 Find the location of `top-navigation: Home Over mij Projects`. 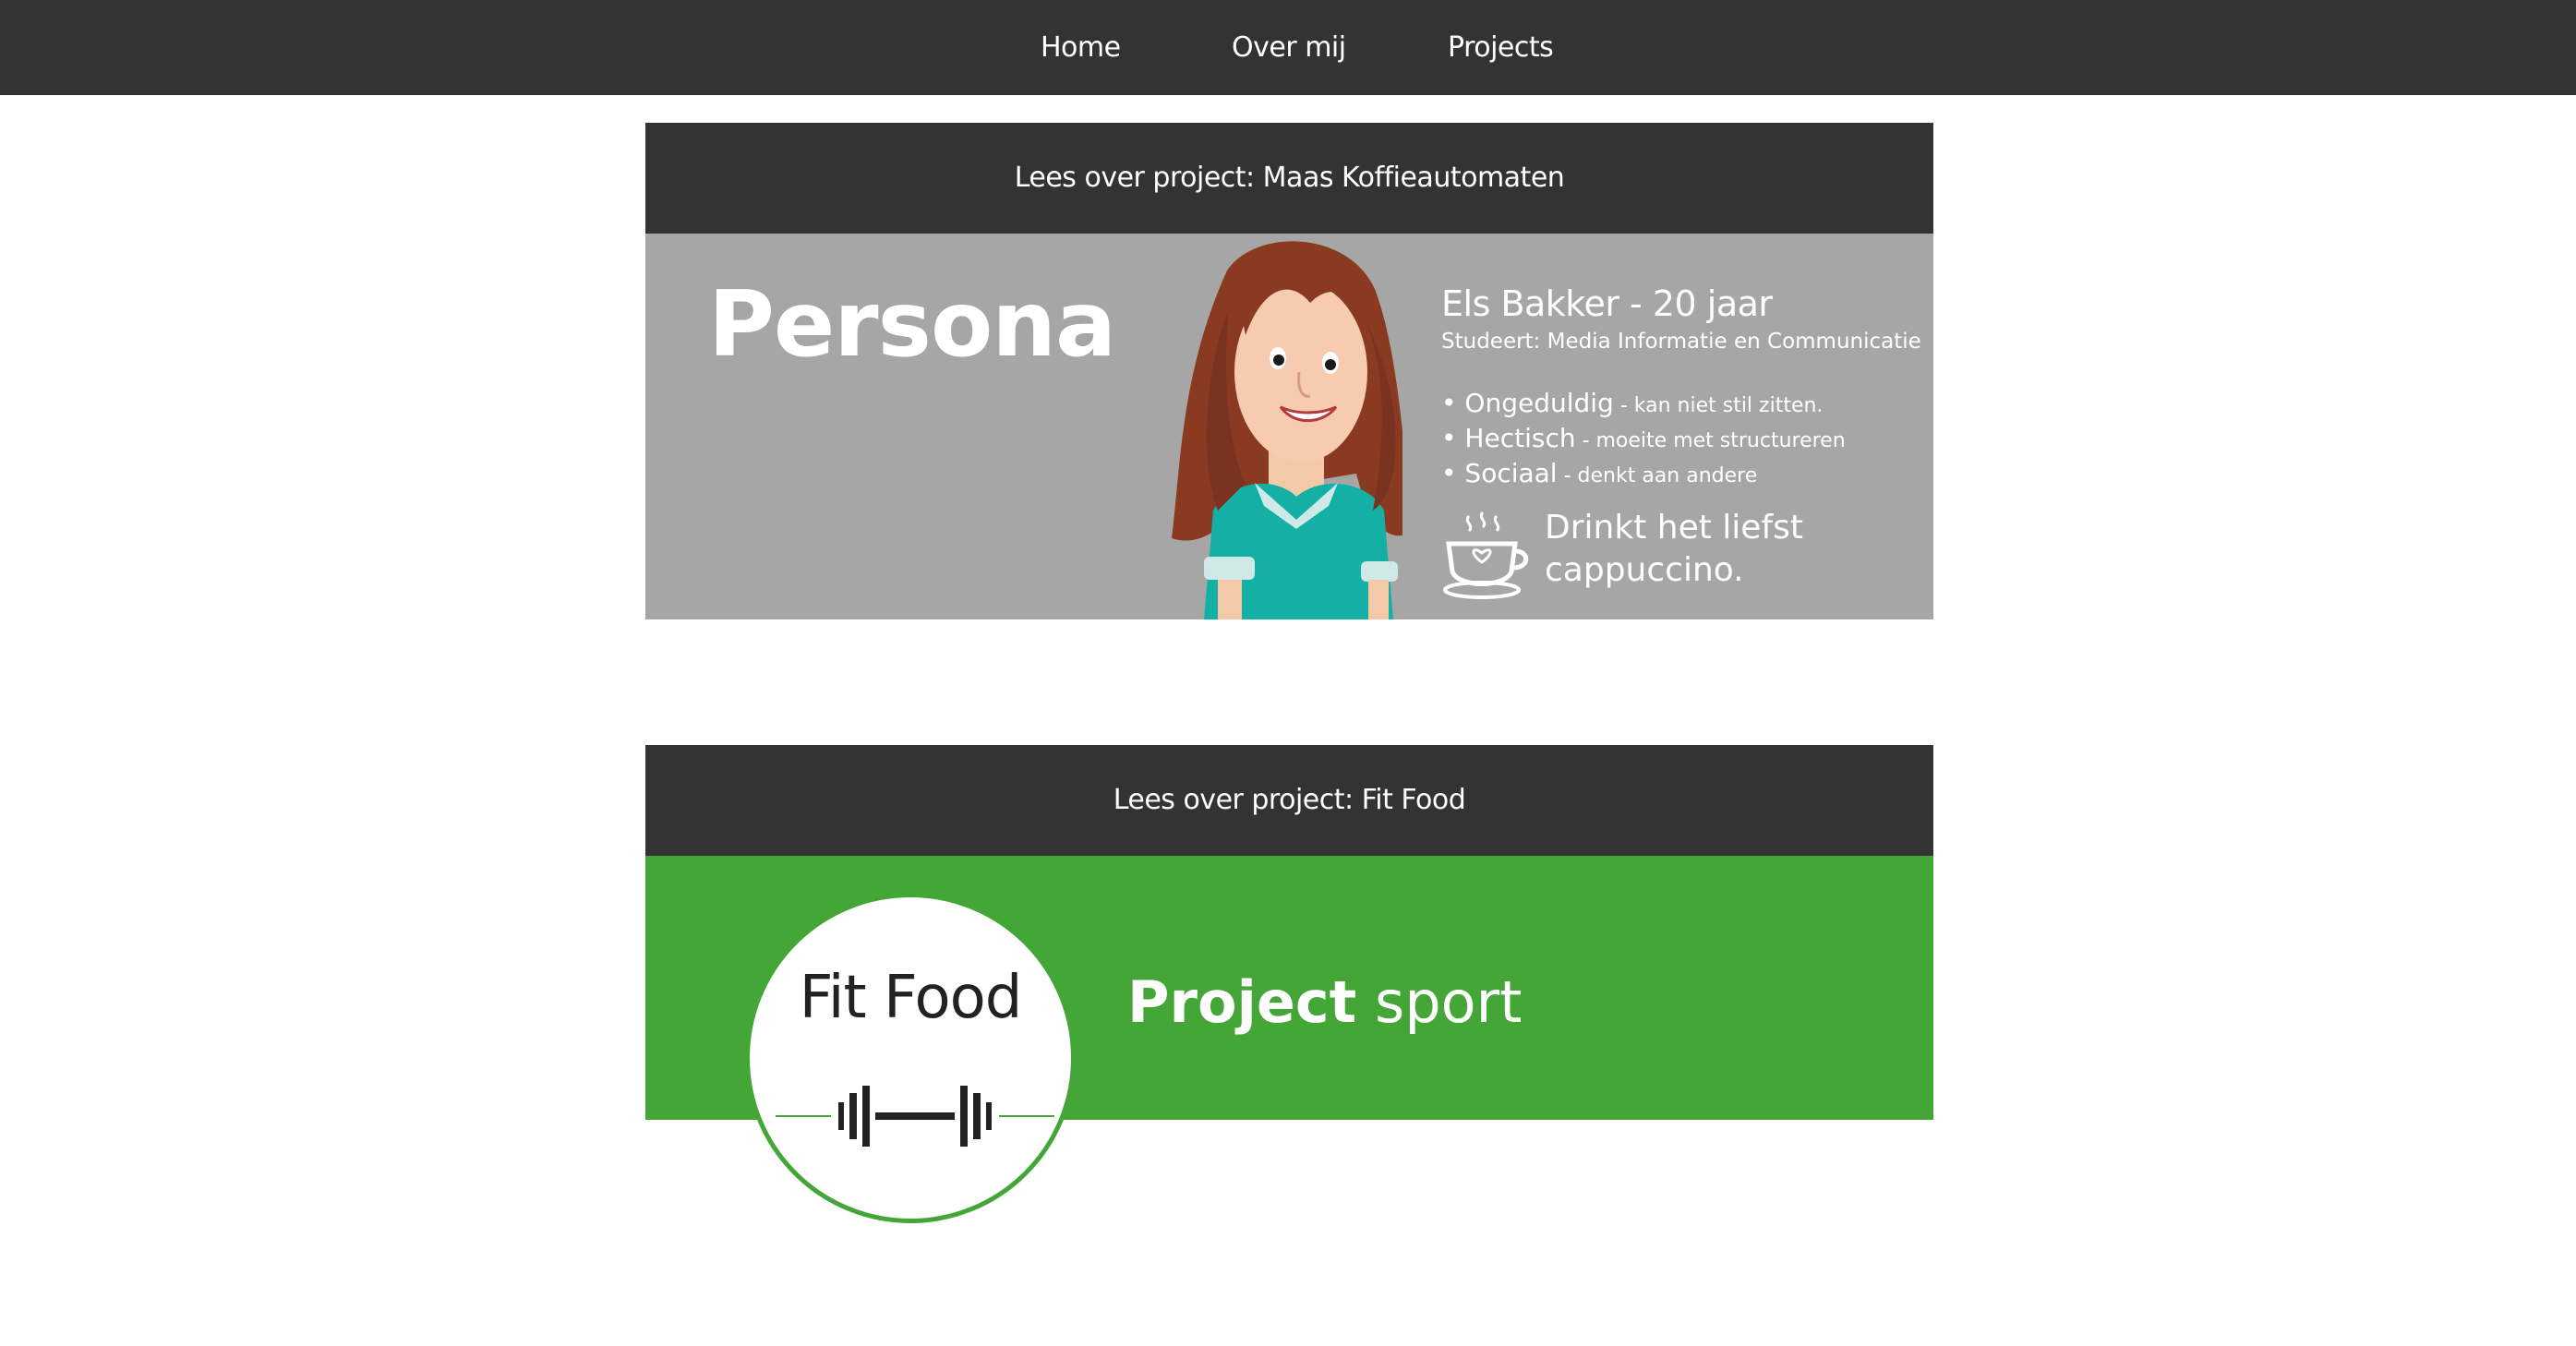

top-navigation: Home Over mij Projects is located at coordinates (1288, 47).